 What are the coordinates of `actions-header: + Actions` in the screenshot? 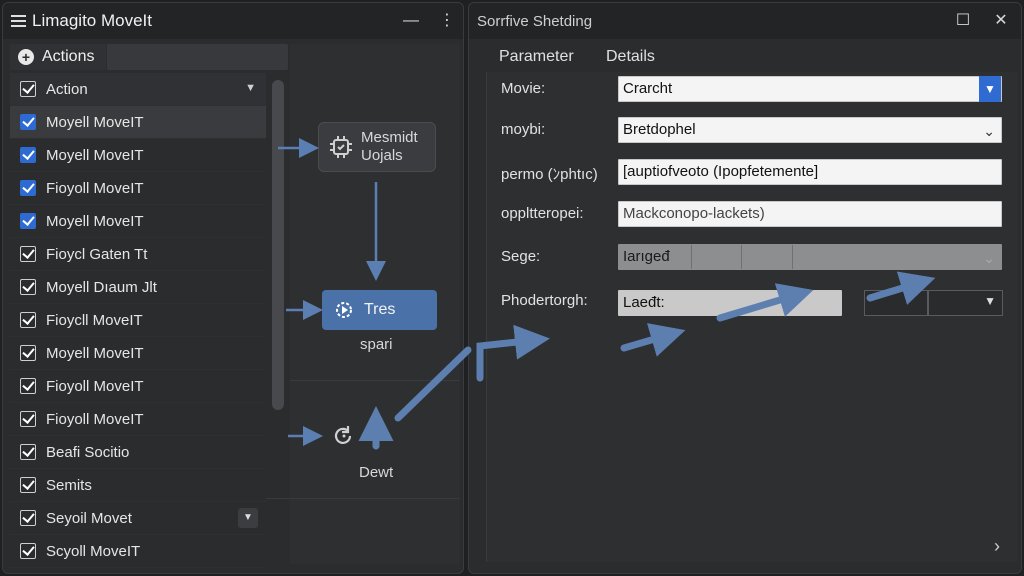 It's located at (149, 57).